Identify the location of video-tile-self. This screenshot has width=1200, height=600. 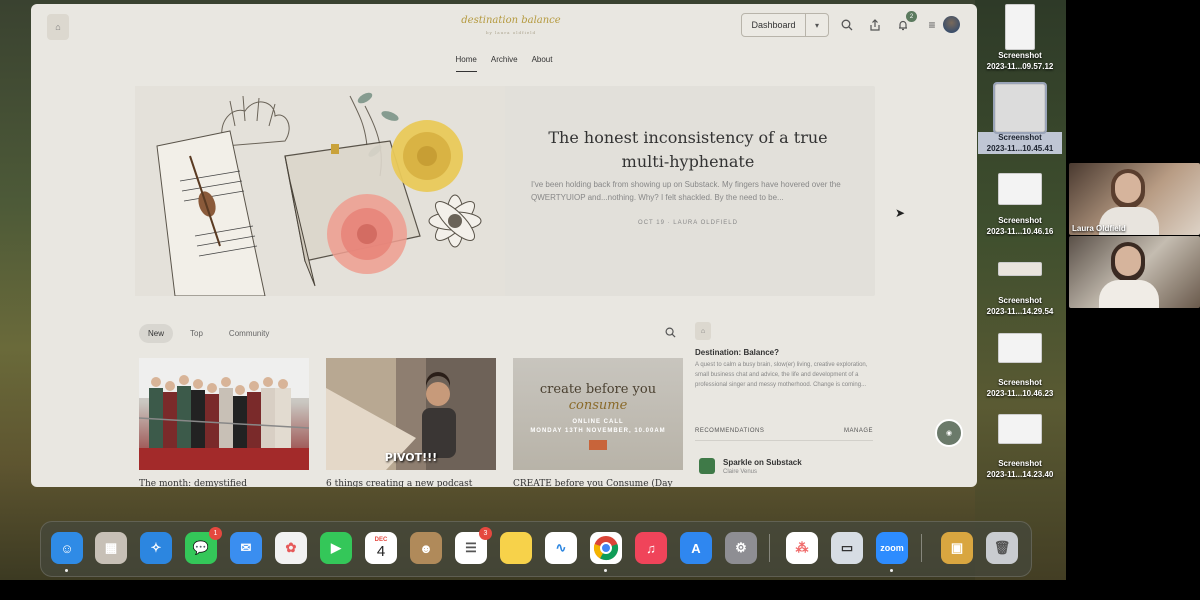
(1134, 272).